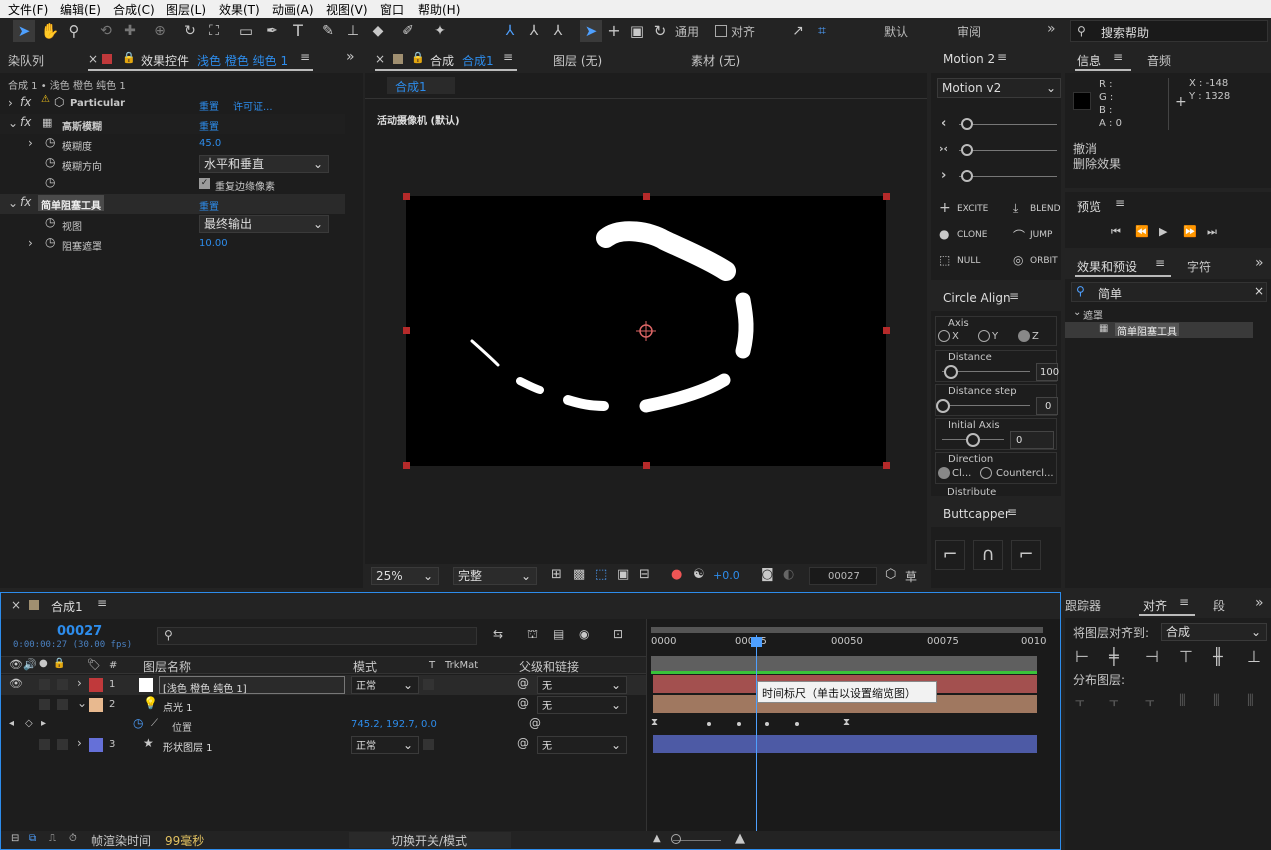  I want to click on clear-search-icon: ×, so click(1259, 291).